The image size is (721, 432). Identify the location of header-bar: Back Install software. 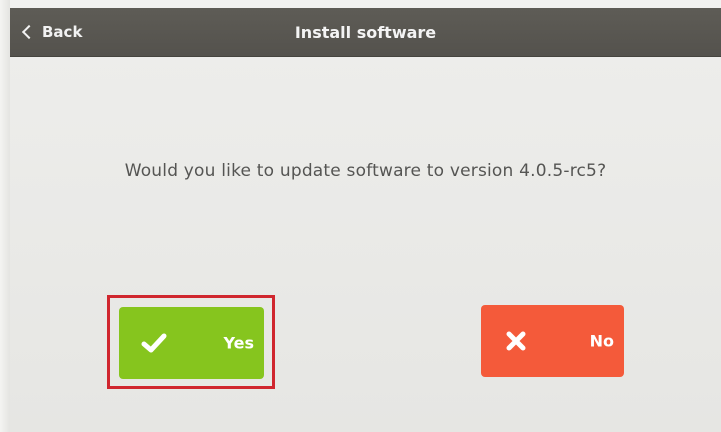
(365, 32).